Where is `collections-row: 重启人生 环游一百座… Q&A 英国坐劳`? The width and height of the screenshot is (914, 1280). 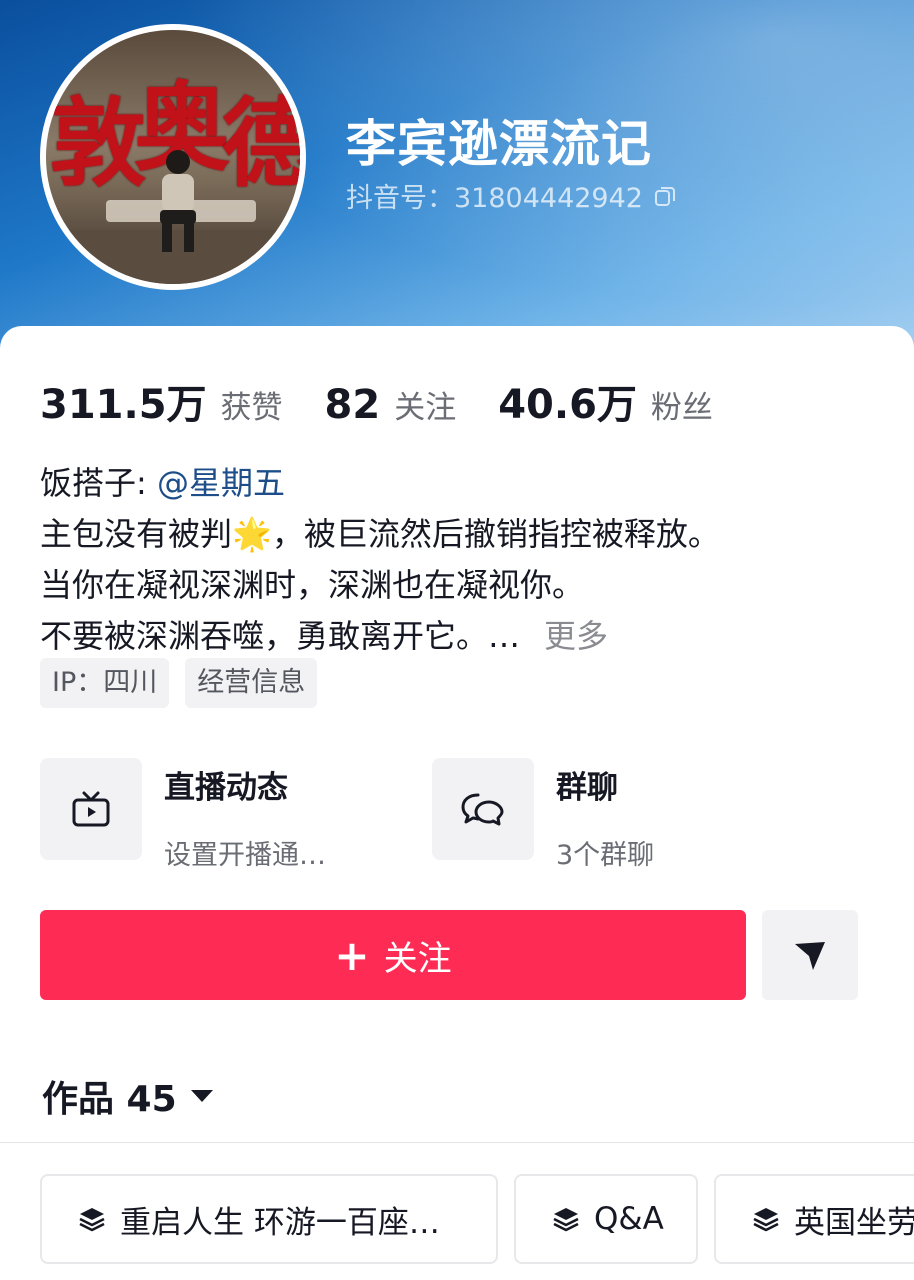 collections-row: 重启人生 环游一百座… Q&A 英国坐劳 is located at coordinates (477, 1219).